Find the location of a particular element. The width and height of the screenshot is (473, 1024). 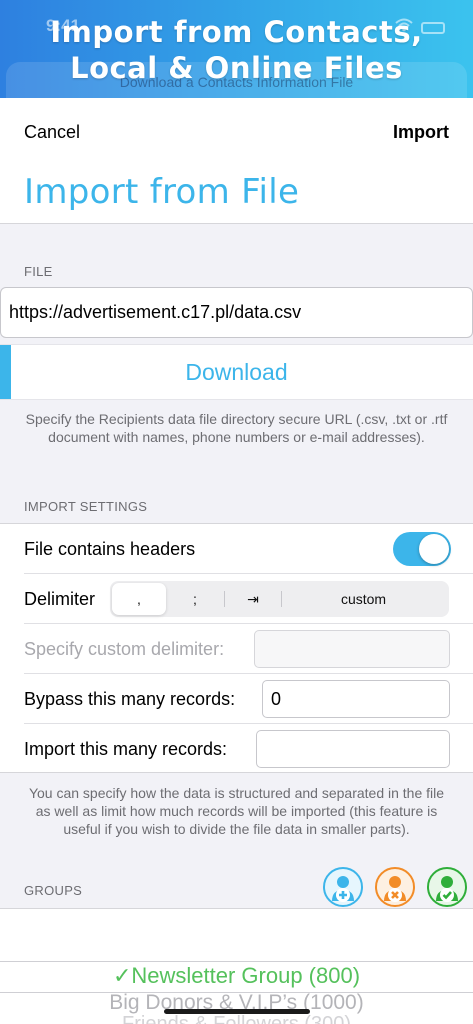

group-item-newsletter: ✓Newsletter Group (800) is located at coordinates (236, 976).